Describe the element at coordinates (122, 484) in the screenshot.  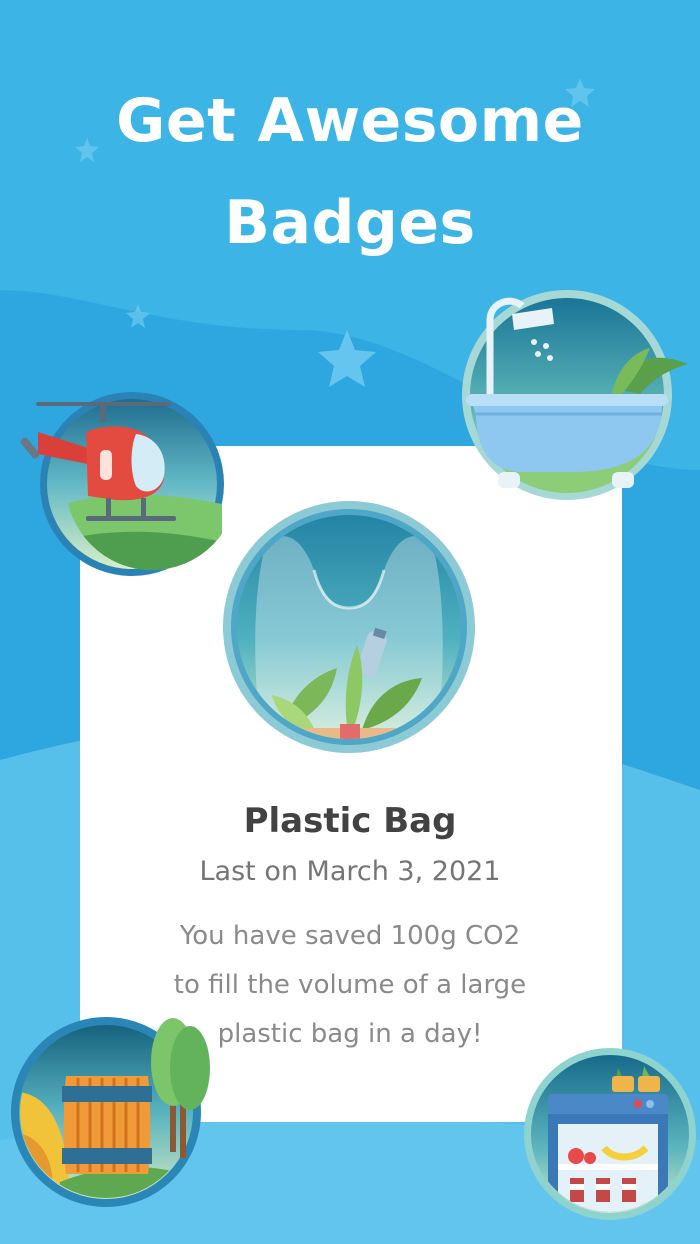
I see `helicopter-icon` at that location.